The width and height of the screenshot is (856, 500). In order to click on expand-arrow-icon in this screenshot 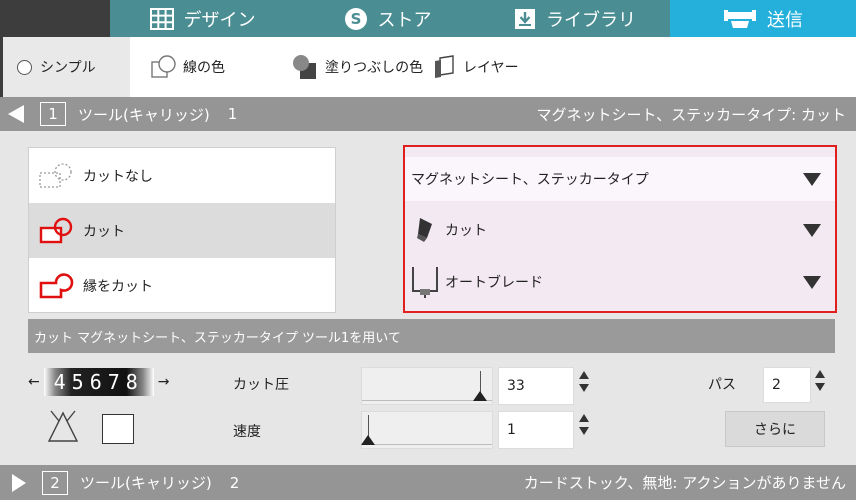, I will do `click(19, 482)`.